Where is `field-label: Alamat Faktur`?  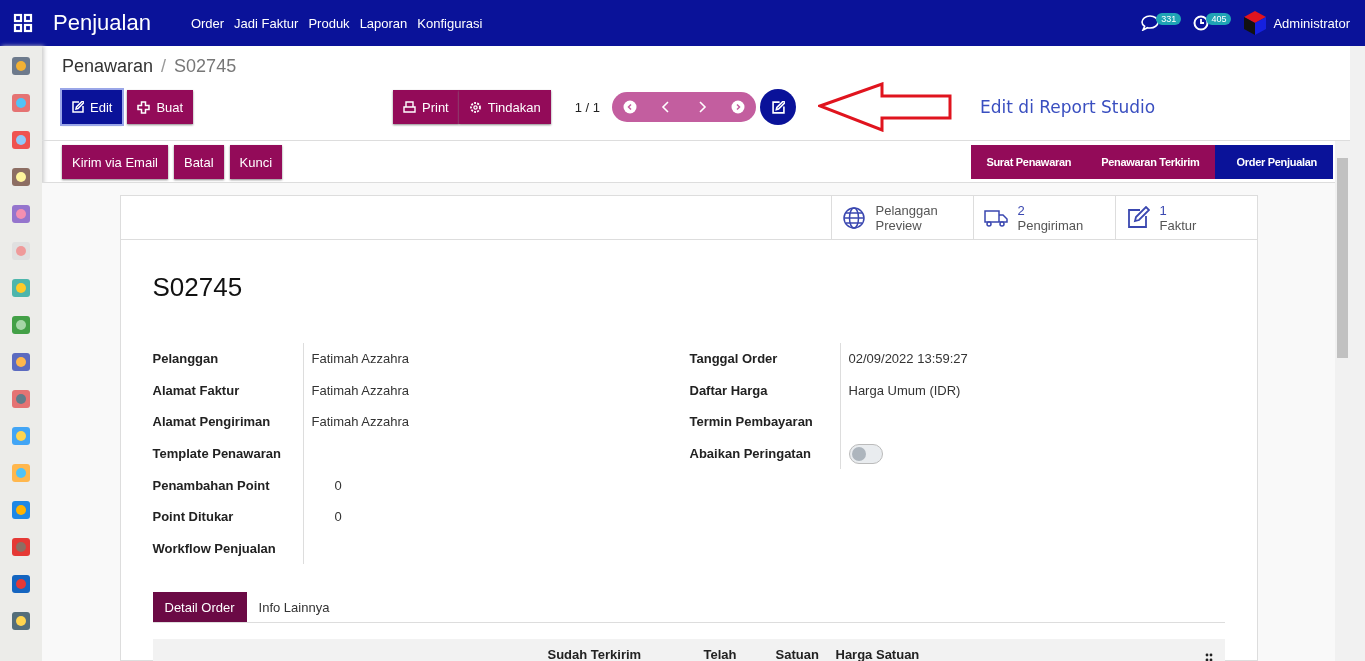
field-label: Alamat Faktur is located at coordinates (196, 390).